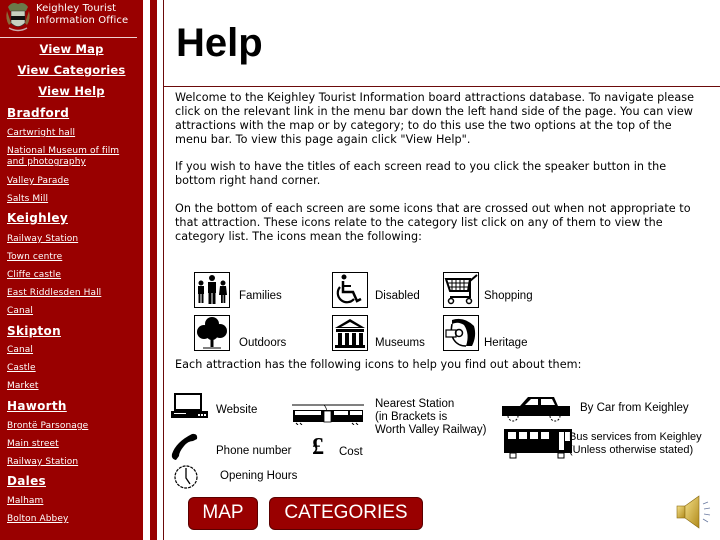  Describe the element at coordinates (635, 437) in the screenshot. I see `bus-label-line1: Bus services from Keighley` at that location.